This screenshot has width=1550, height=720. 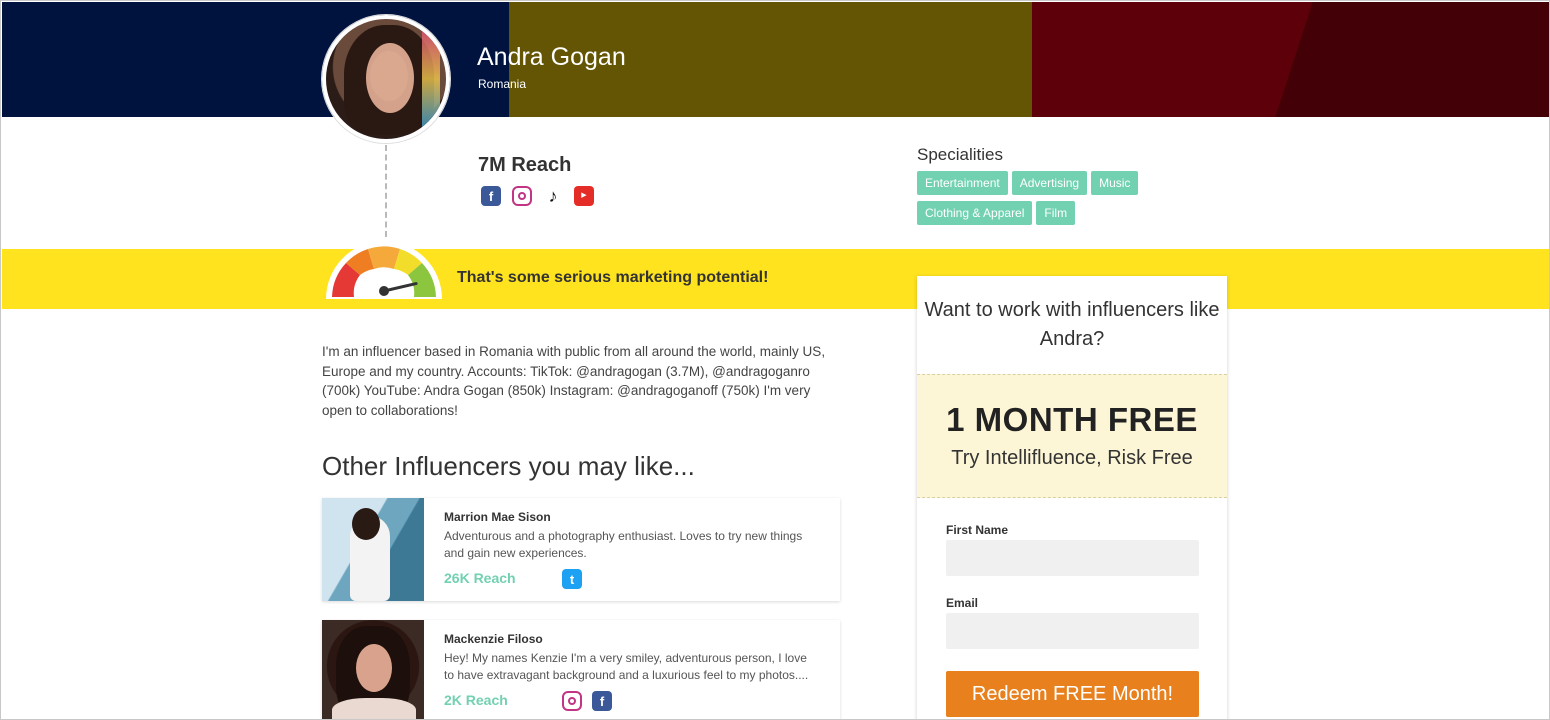 I want to click on twitter-icon: t, so click(x=572, y=579).